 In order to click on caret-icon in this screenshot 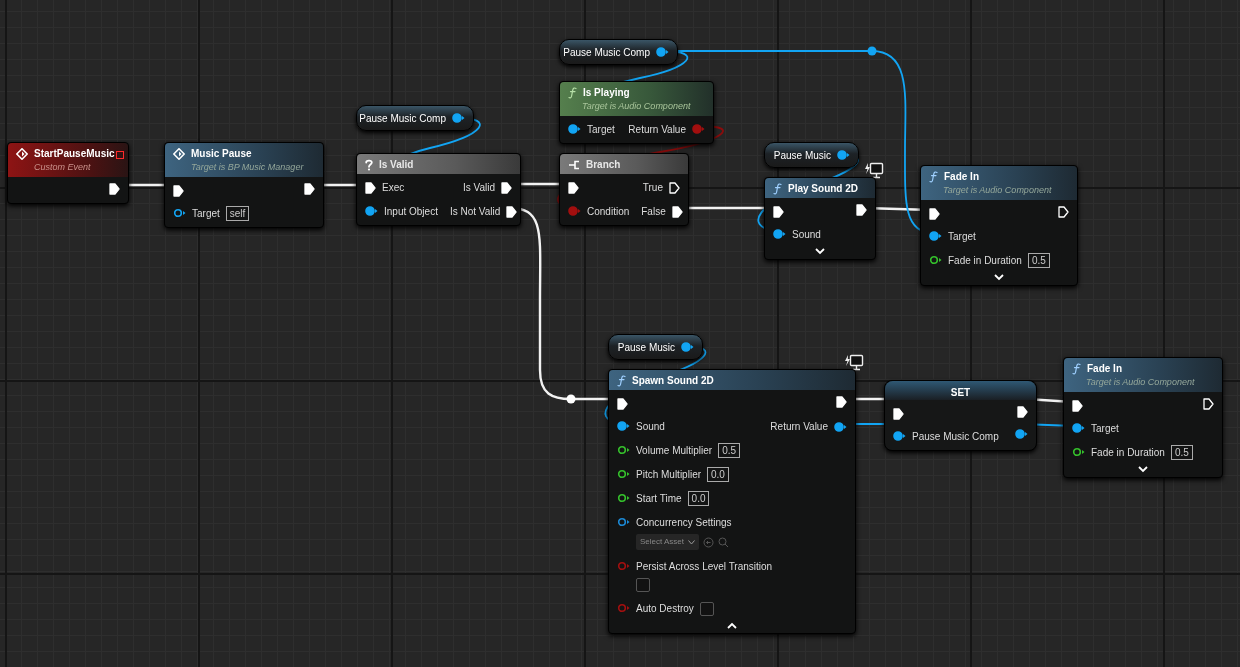, I will do `click(692, 542)`.